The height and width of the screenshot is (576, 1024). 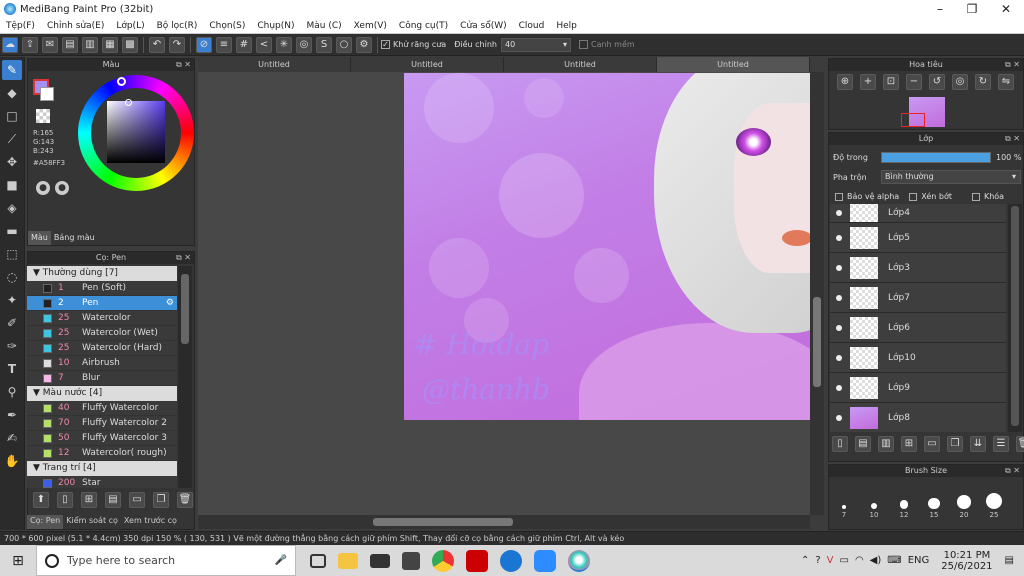 What do you see at coordinates (886, 444) in the screenshot?
I see `new-8bit-layer-icon: ▥` at bounding box center [886, 444].